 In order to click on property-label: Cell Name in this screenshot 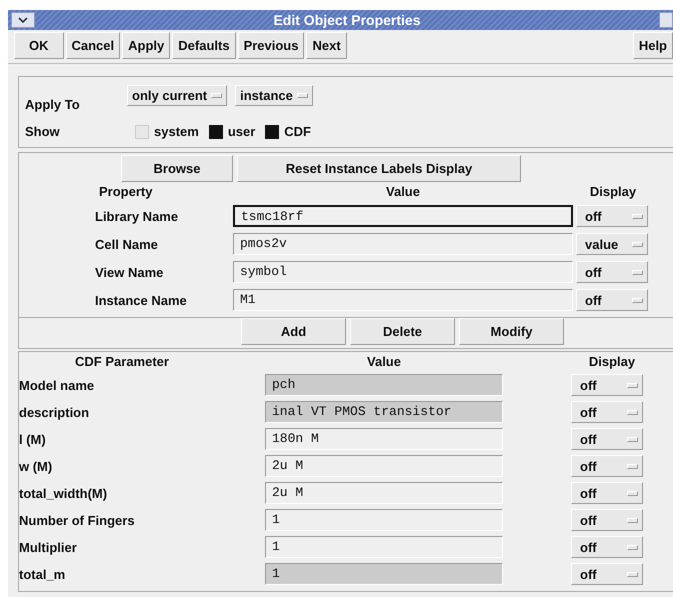, I will do `click(127, 244)`.